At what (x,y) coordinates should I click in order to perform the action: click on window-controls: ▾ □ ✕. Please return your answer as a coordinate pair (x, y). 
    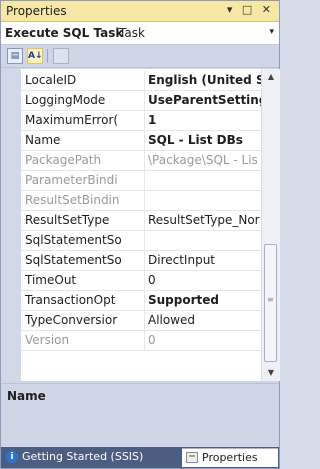
    Looking at the image, I should click on (250, 9).